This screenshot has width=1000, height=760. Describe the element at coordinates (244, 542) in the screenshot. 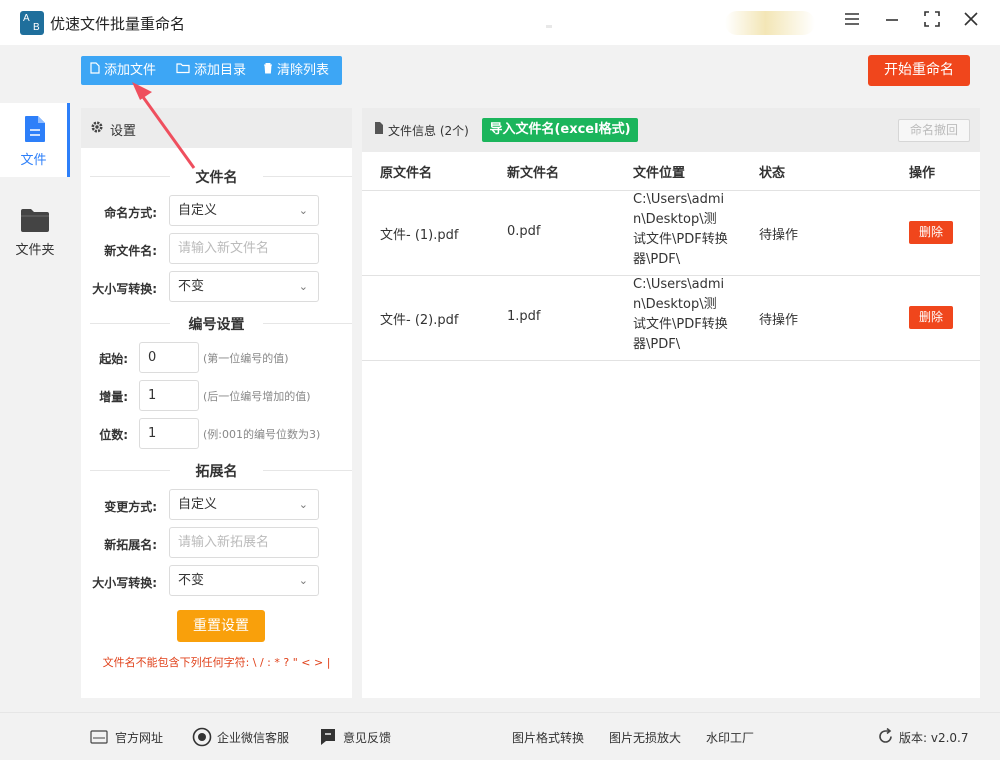

I see `new-ext-input` at that location.